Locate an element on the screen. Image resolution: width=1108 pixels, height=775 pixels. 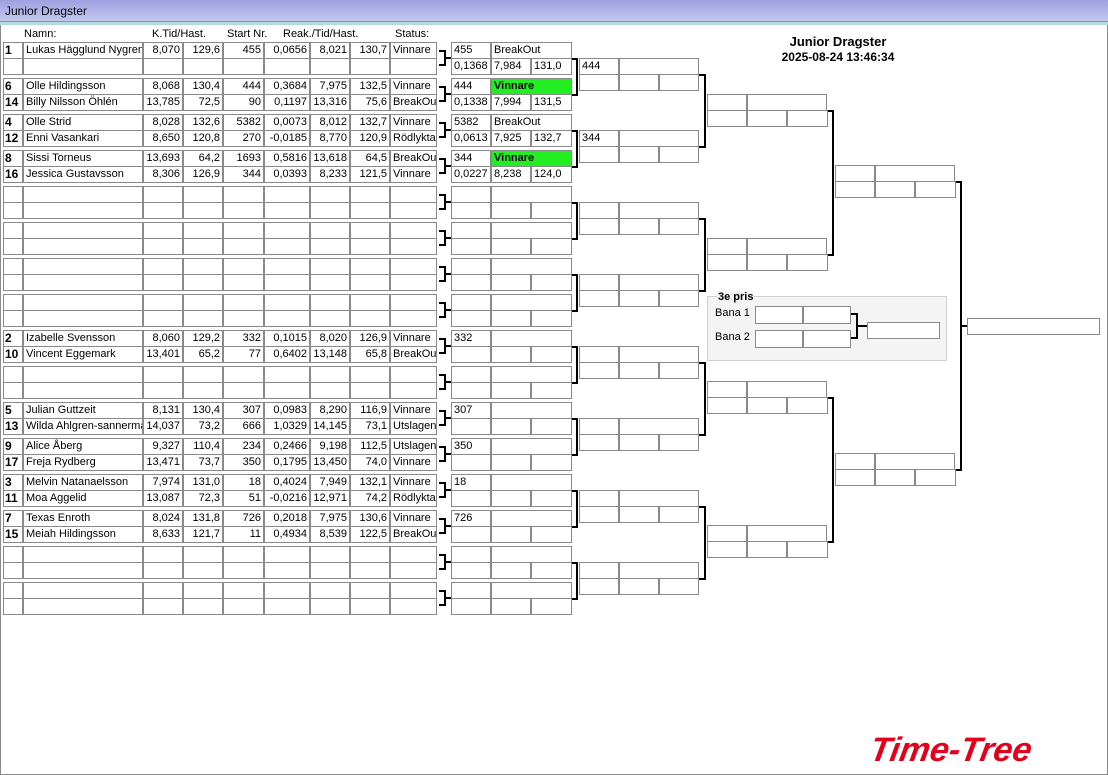
racer-name-cell: Jessica Gustavsson is located at coordinates (83, 174).